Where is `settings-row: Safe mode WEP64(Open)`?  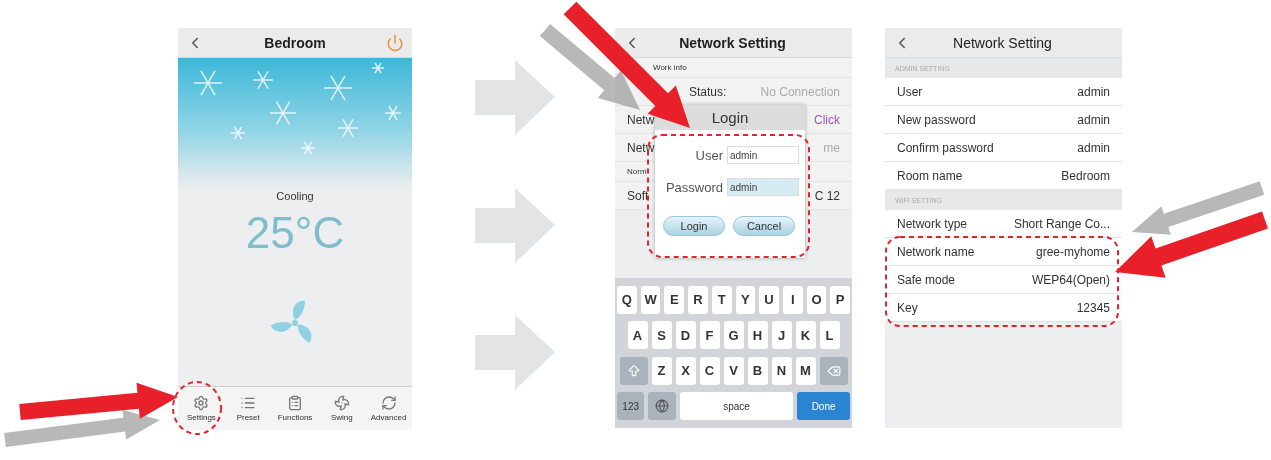
settings-row: Safe mode WEP64(Open) is located at coordinates (1003, 280).